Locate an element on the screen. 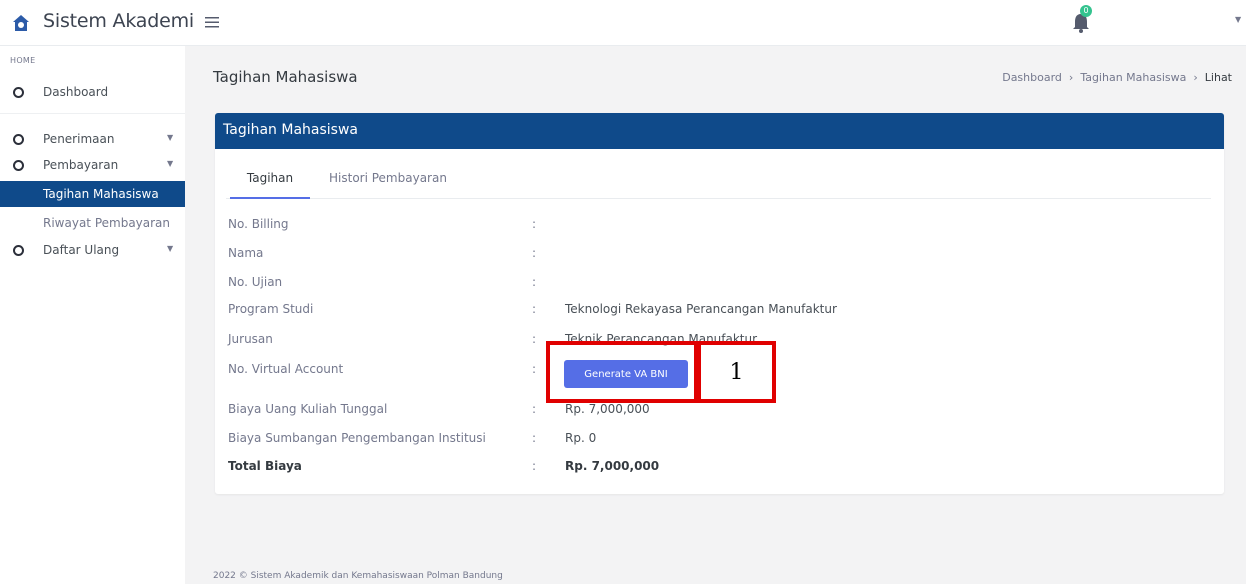 The image size is (1246, 584). generate-va-button: Generate VA BNI is located at coordinates (626, 374).